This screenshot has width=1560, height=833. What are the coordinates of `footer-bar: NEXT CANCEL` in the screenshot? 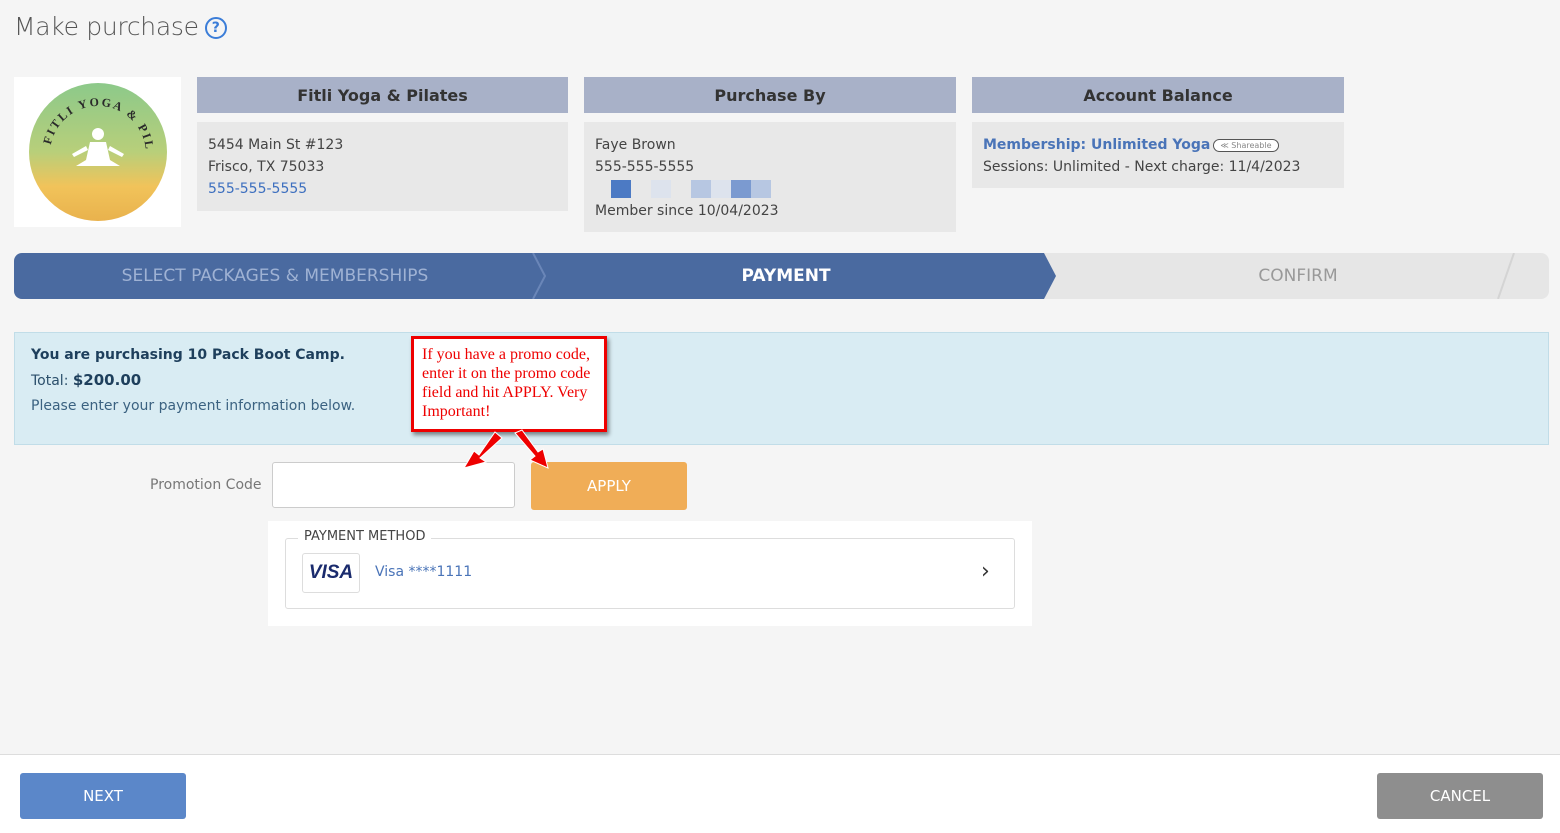 It's located at (780, 793).